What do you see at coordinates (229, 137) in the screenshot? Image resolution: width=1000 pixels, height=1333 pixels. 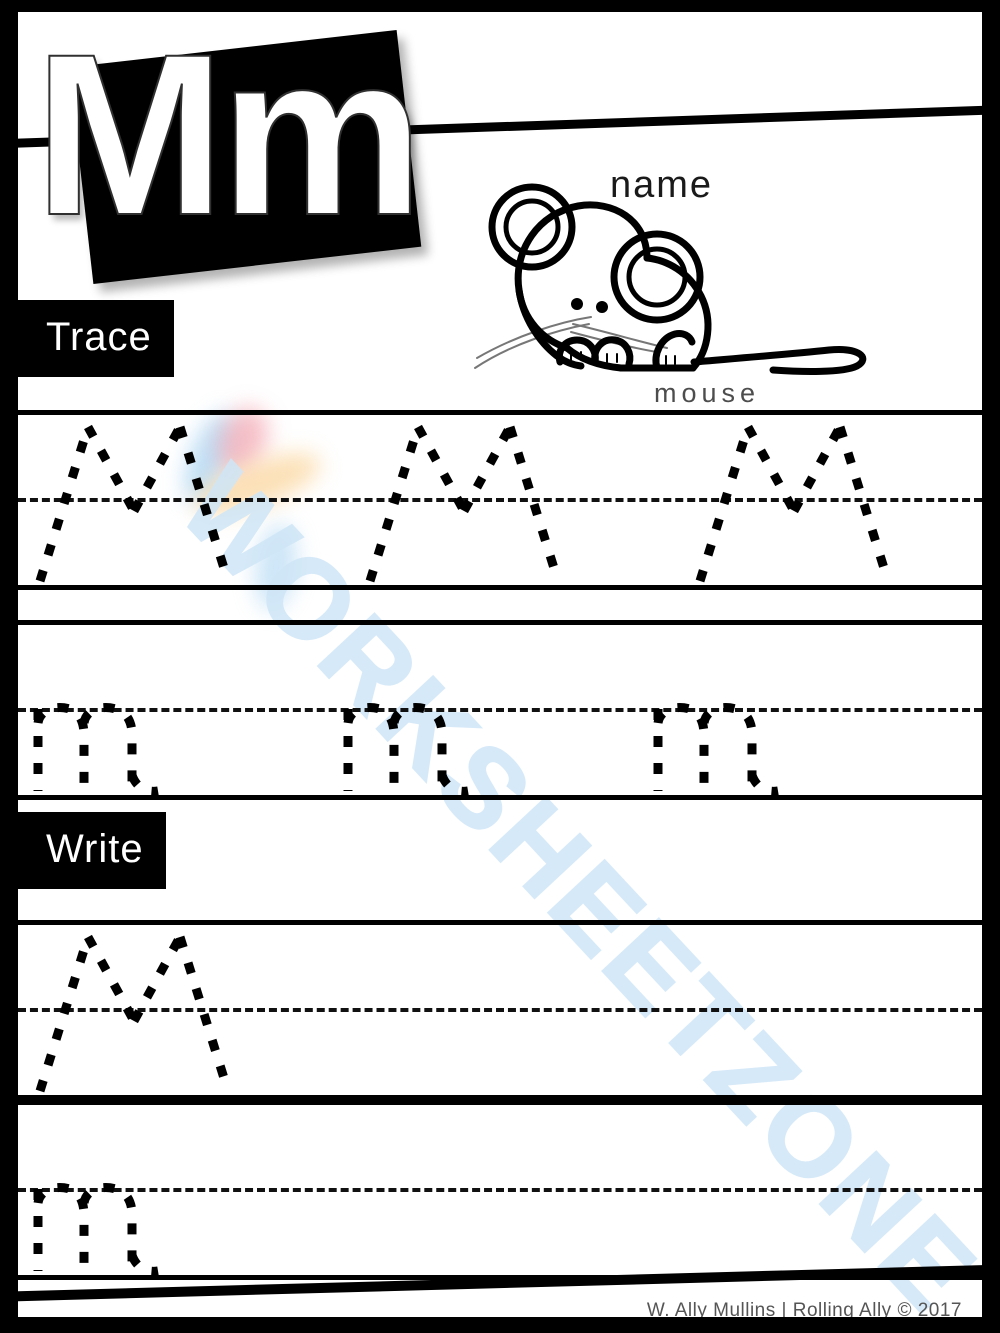 I see `page-title: Mm` at bounding box center [229, 137].